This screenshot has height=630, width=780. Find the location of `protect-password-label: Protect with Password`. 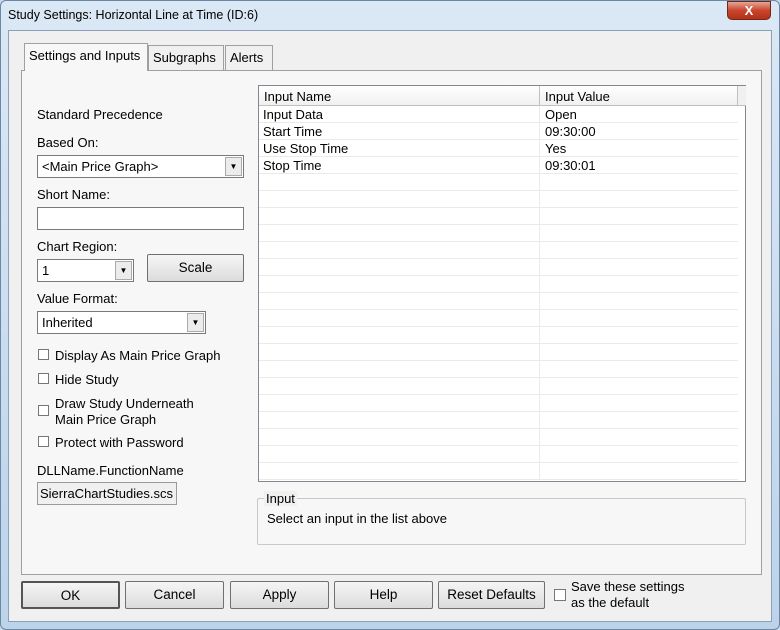

protect-password-label: Protect with Password is located at coordinates (119, 442).